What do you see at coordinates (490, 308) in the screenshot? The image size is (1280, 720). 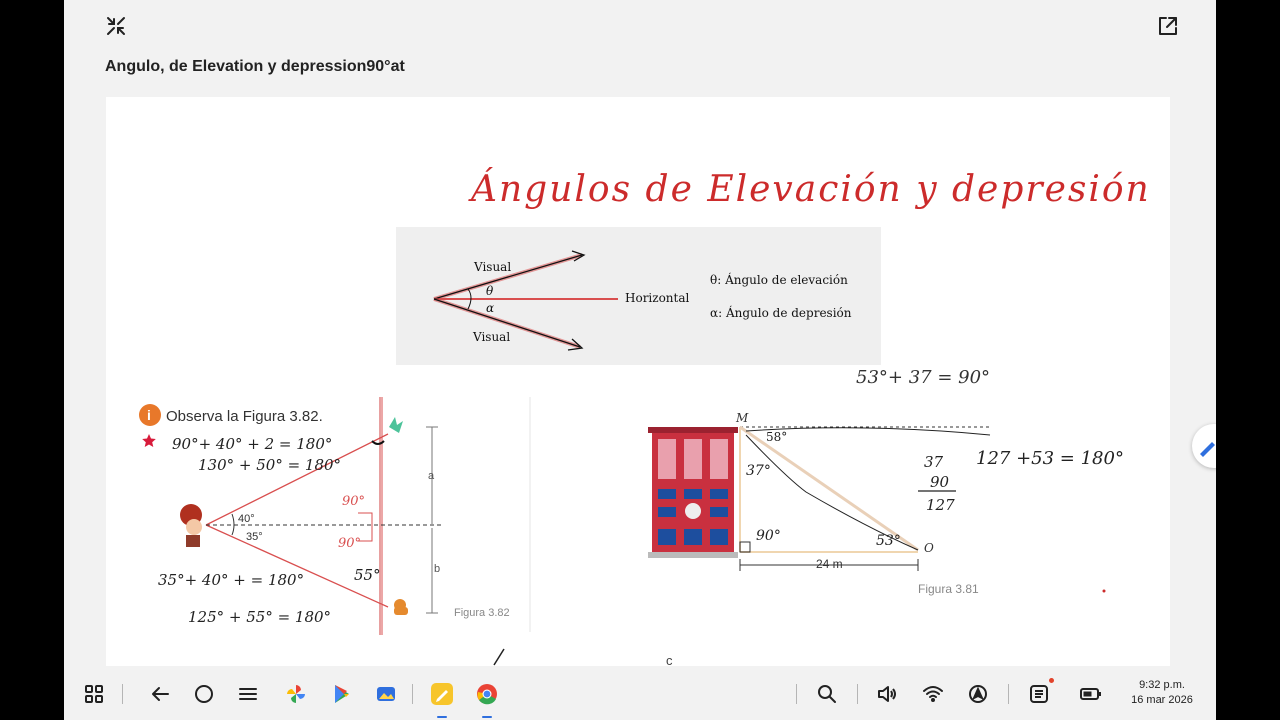 I see `svg-text: α` at bounding box center [490, 308].